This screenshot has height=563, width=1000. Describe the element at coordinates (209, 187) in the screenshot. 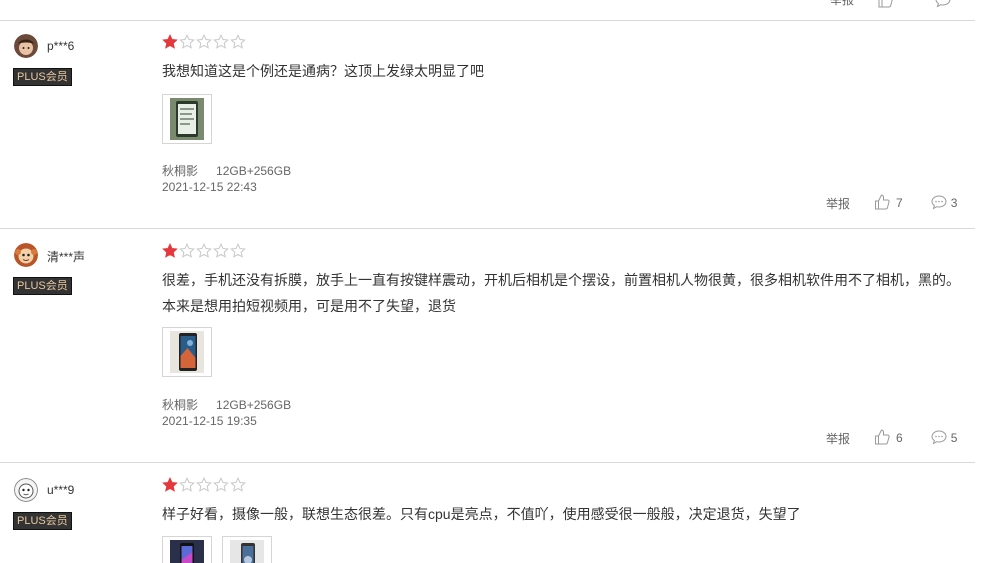

I see `review-time: 2021-12-15 22:43` at that location.